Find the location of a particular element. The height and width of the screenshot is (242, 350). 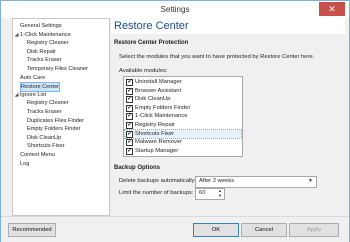

module-item: ✔ 1-Click Maintenance is located at coordinates (183, 116).